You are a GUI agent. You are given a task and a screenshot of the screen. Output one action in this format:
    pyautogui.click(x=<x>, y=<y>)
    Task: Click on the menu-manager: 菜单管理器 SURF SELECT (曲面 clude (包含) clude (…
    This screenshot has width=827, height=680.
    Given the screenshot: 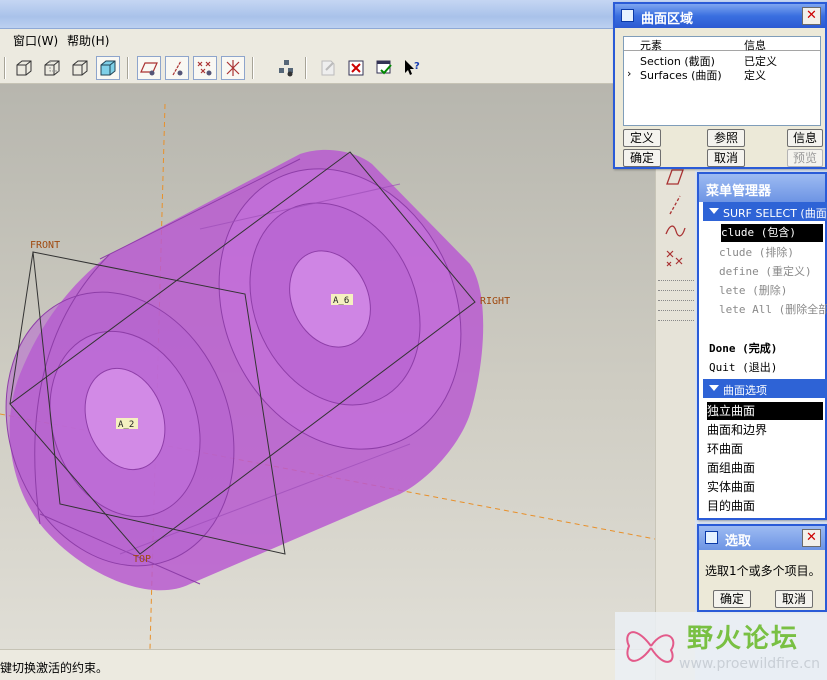 What is the action you would take?
    pyautogui.click(x=762, y=346)
    